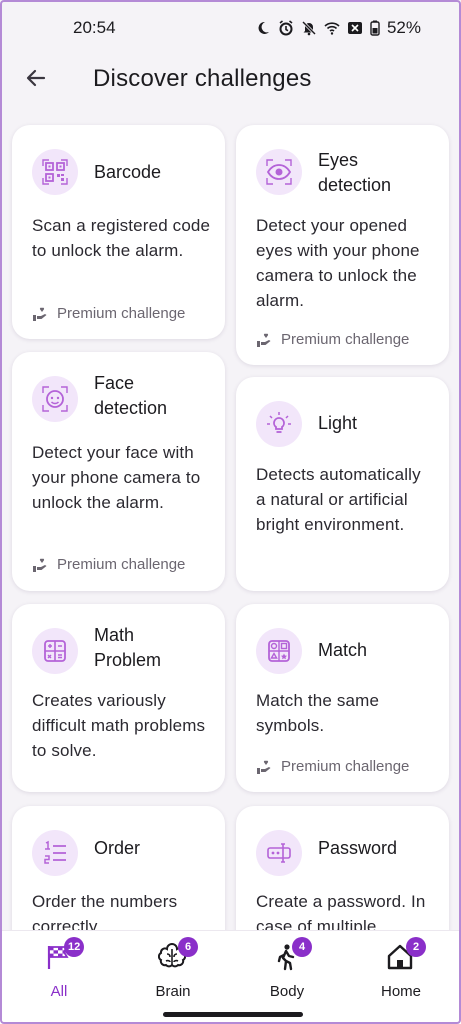 The height and width of the screenshot is (1024, 461). I want to click on nav-tab-all: 12 All, so click(59, 969).